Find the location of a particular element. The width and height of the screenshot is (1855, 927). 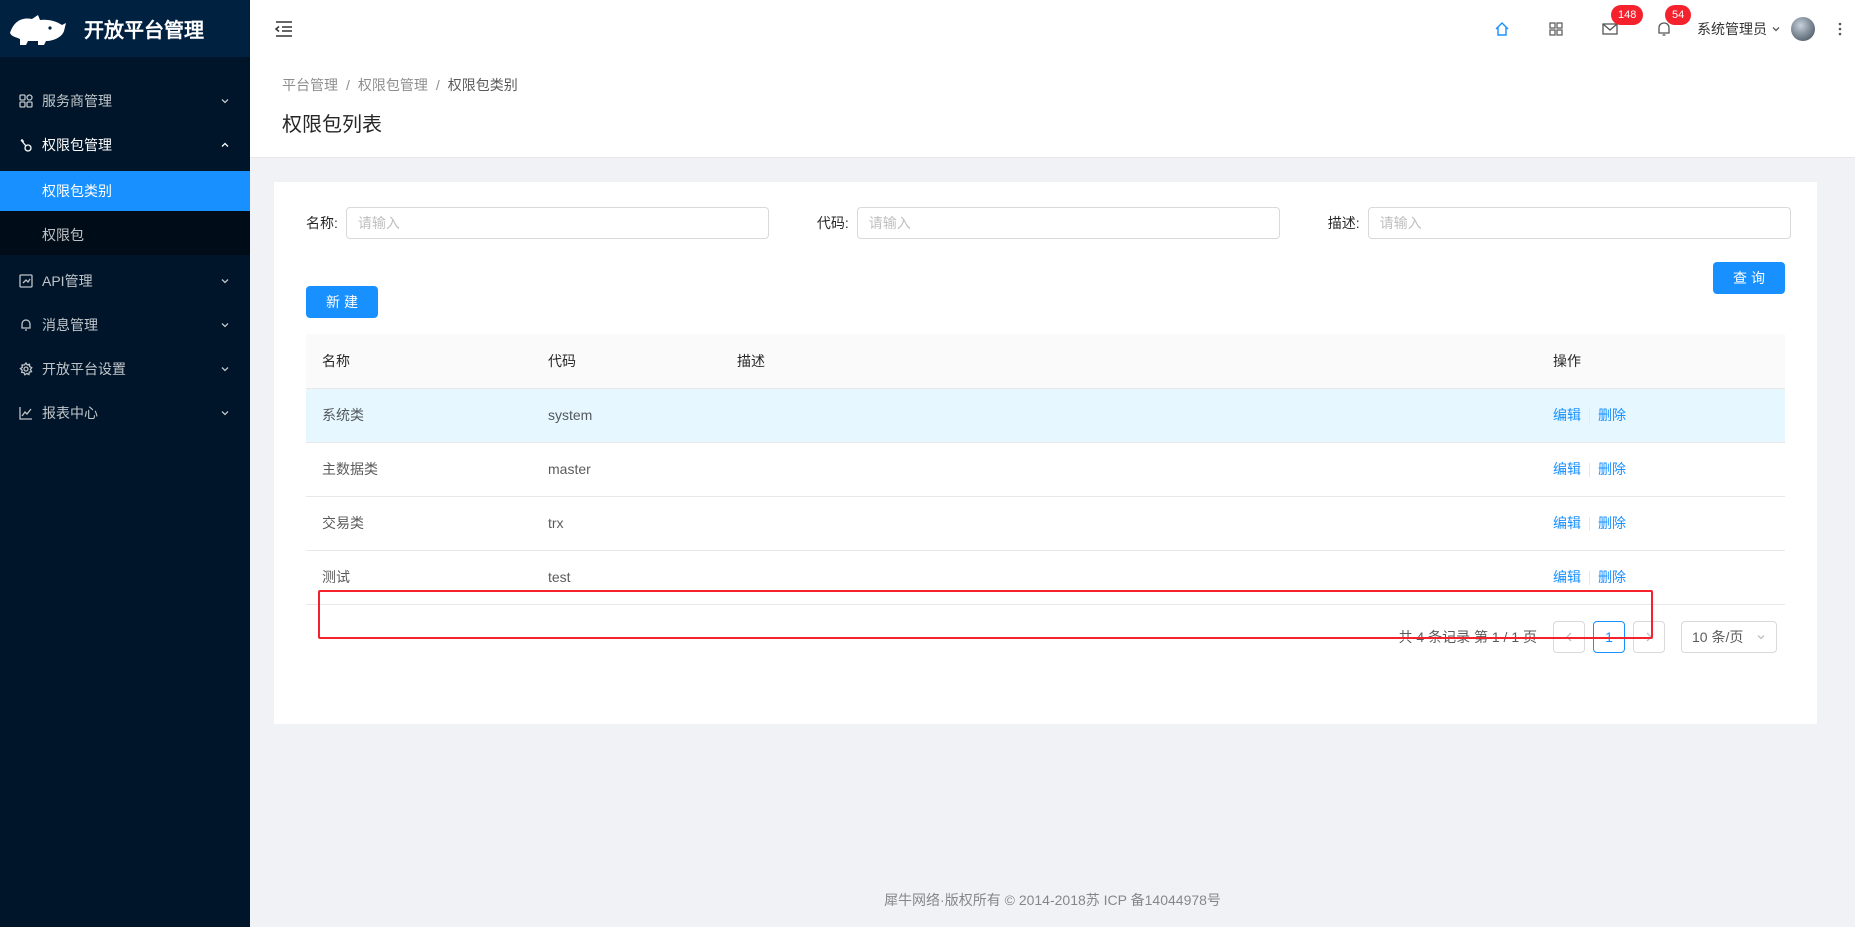

page-size-select: 10 条/页 is located at coordinates (1729, 636).